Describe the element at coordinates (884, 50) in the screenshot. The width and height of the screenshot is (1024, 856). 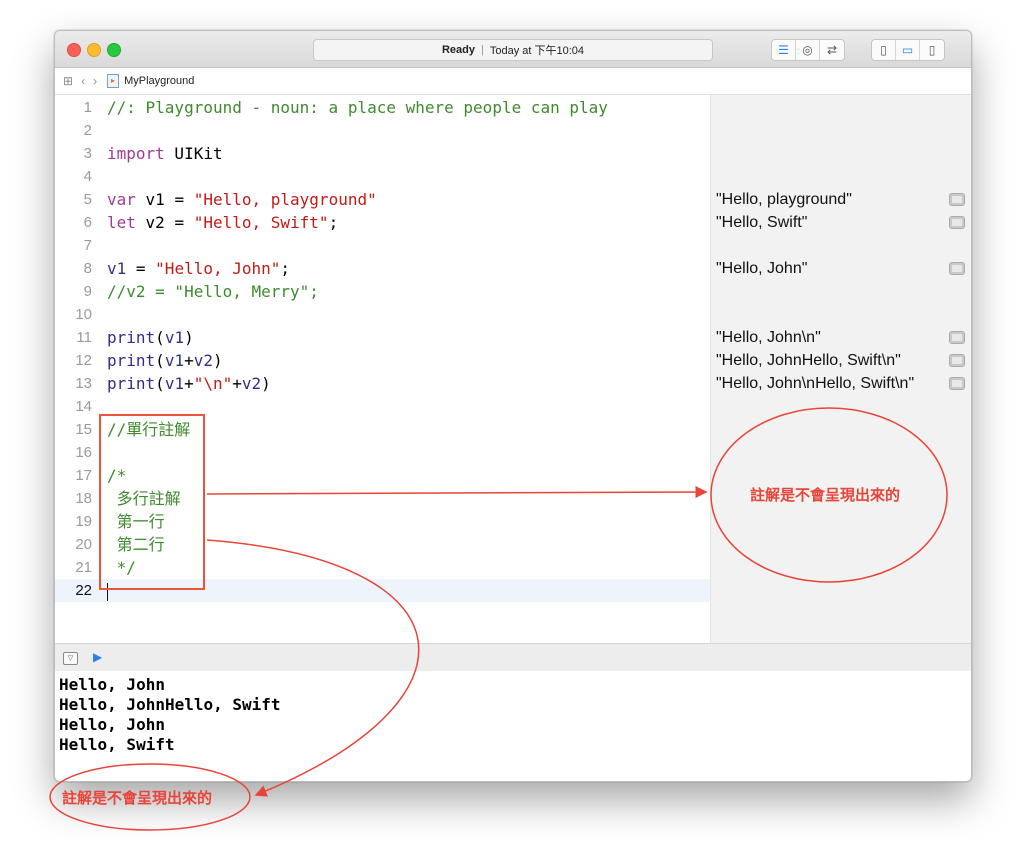
I see `navigator-toggle-icon: ▯` at that location.